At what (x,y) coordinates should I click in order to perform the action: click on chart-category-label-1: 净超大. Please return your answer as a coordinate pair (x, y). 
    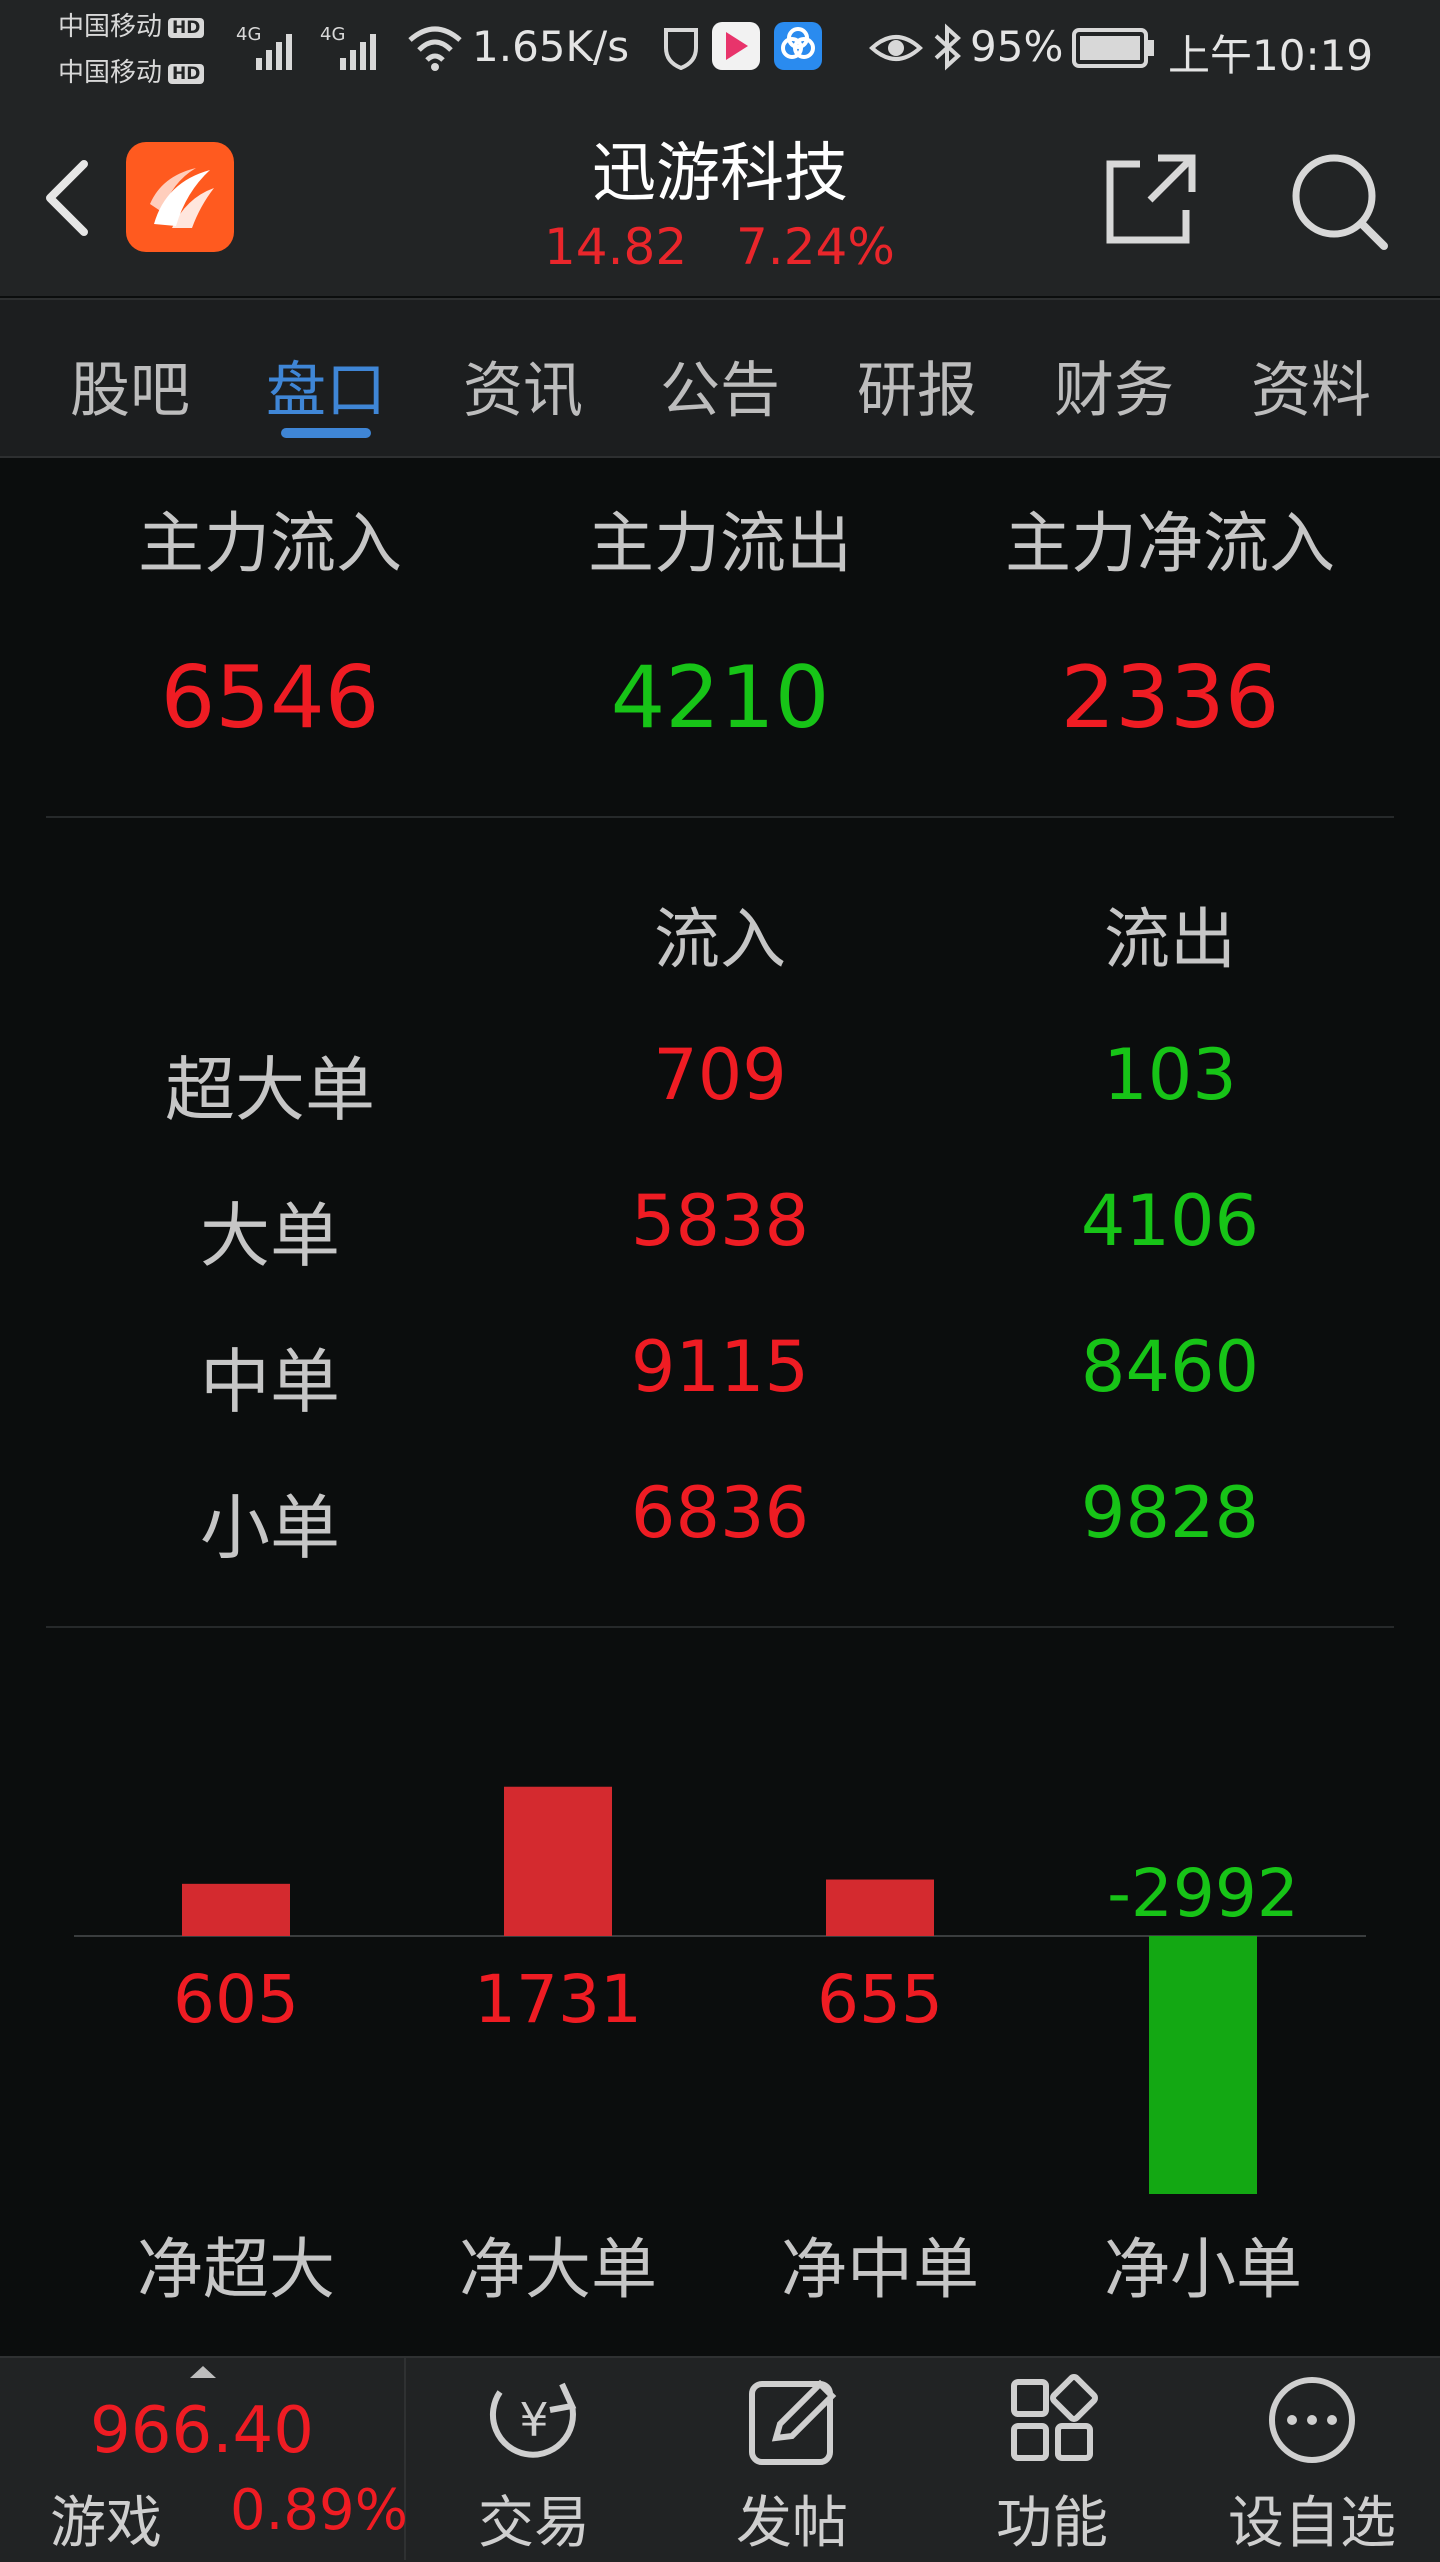
    Looking at the image, I should click on (236, 2269).